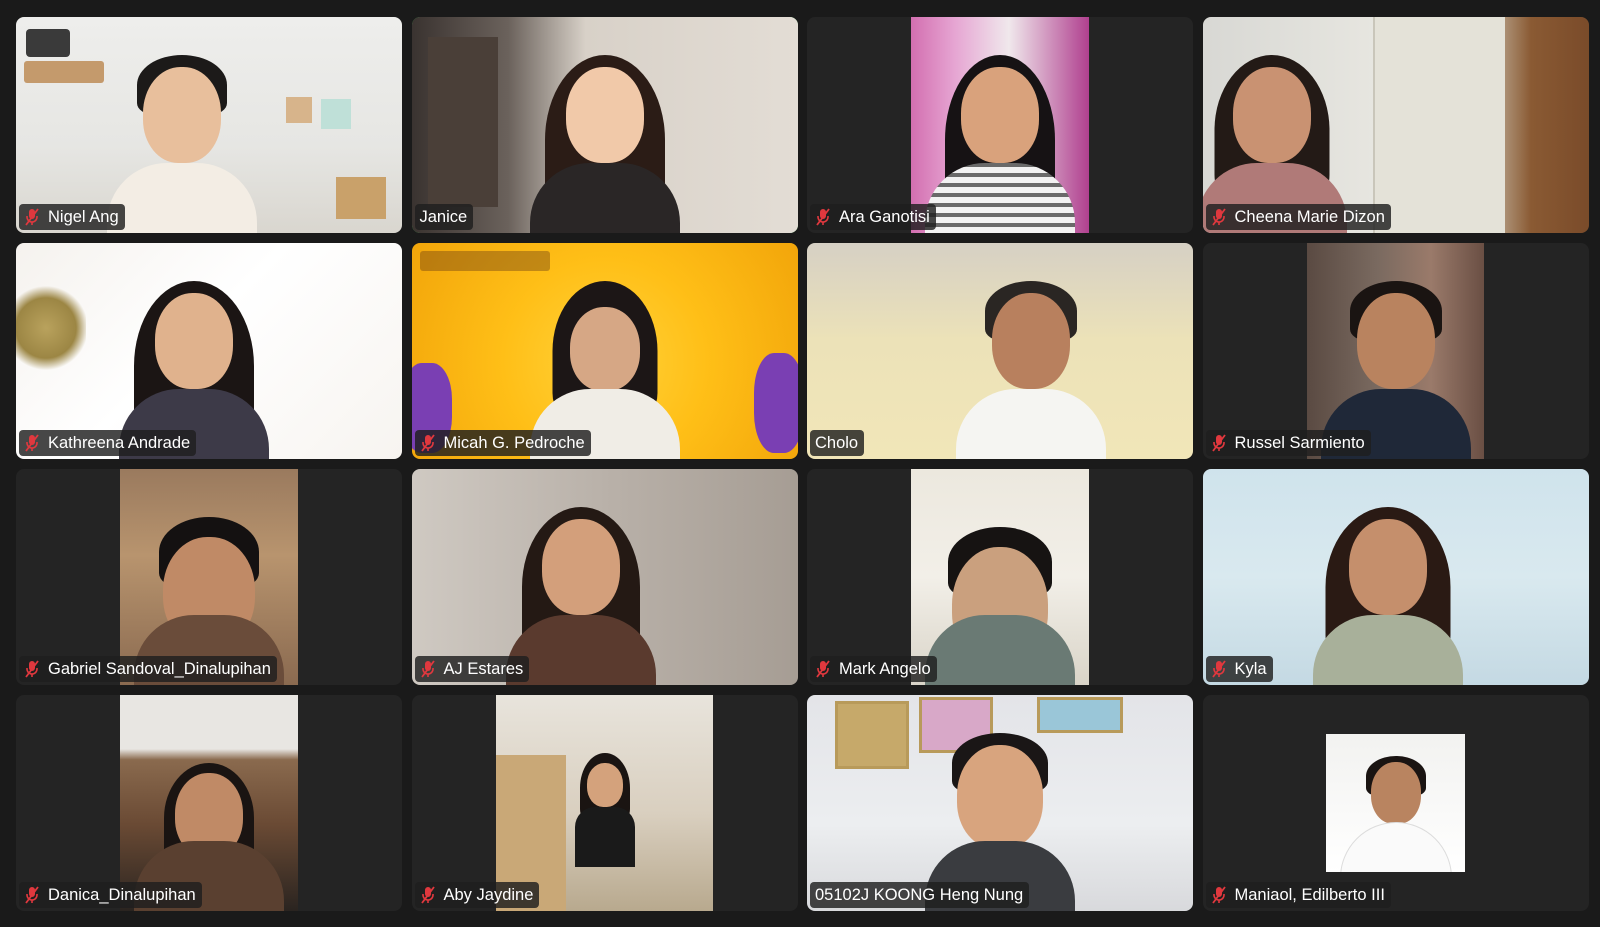 The image size is (1600, 927). I want to click on participant-name: Mark Angelo, so click(885, 668).